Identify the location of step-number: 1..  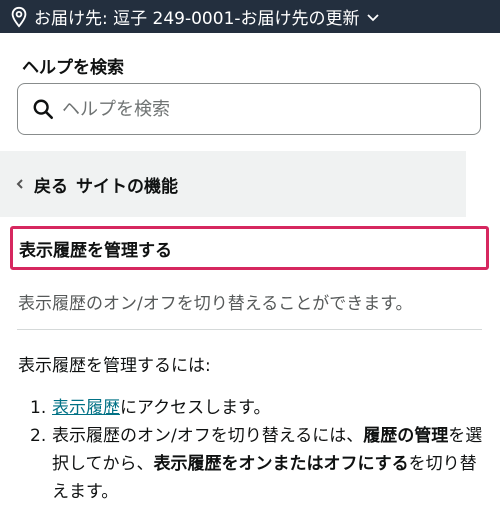
(38, 408).